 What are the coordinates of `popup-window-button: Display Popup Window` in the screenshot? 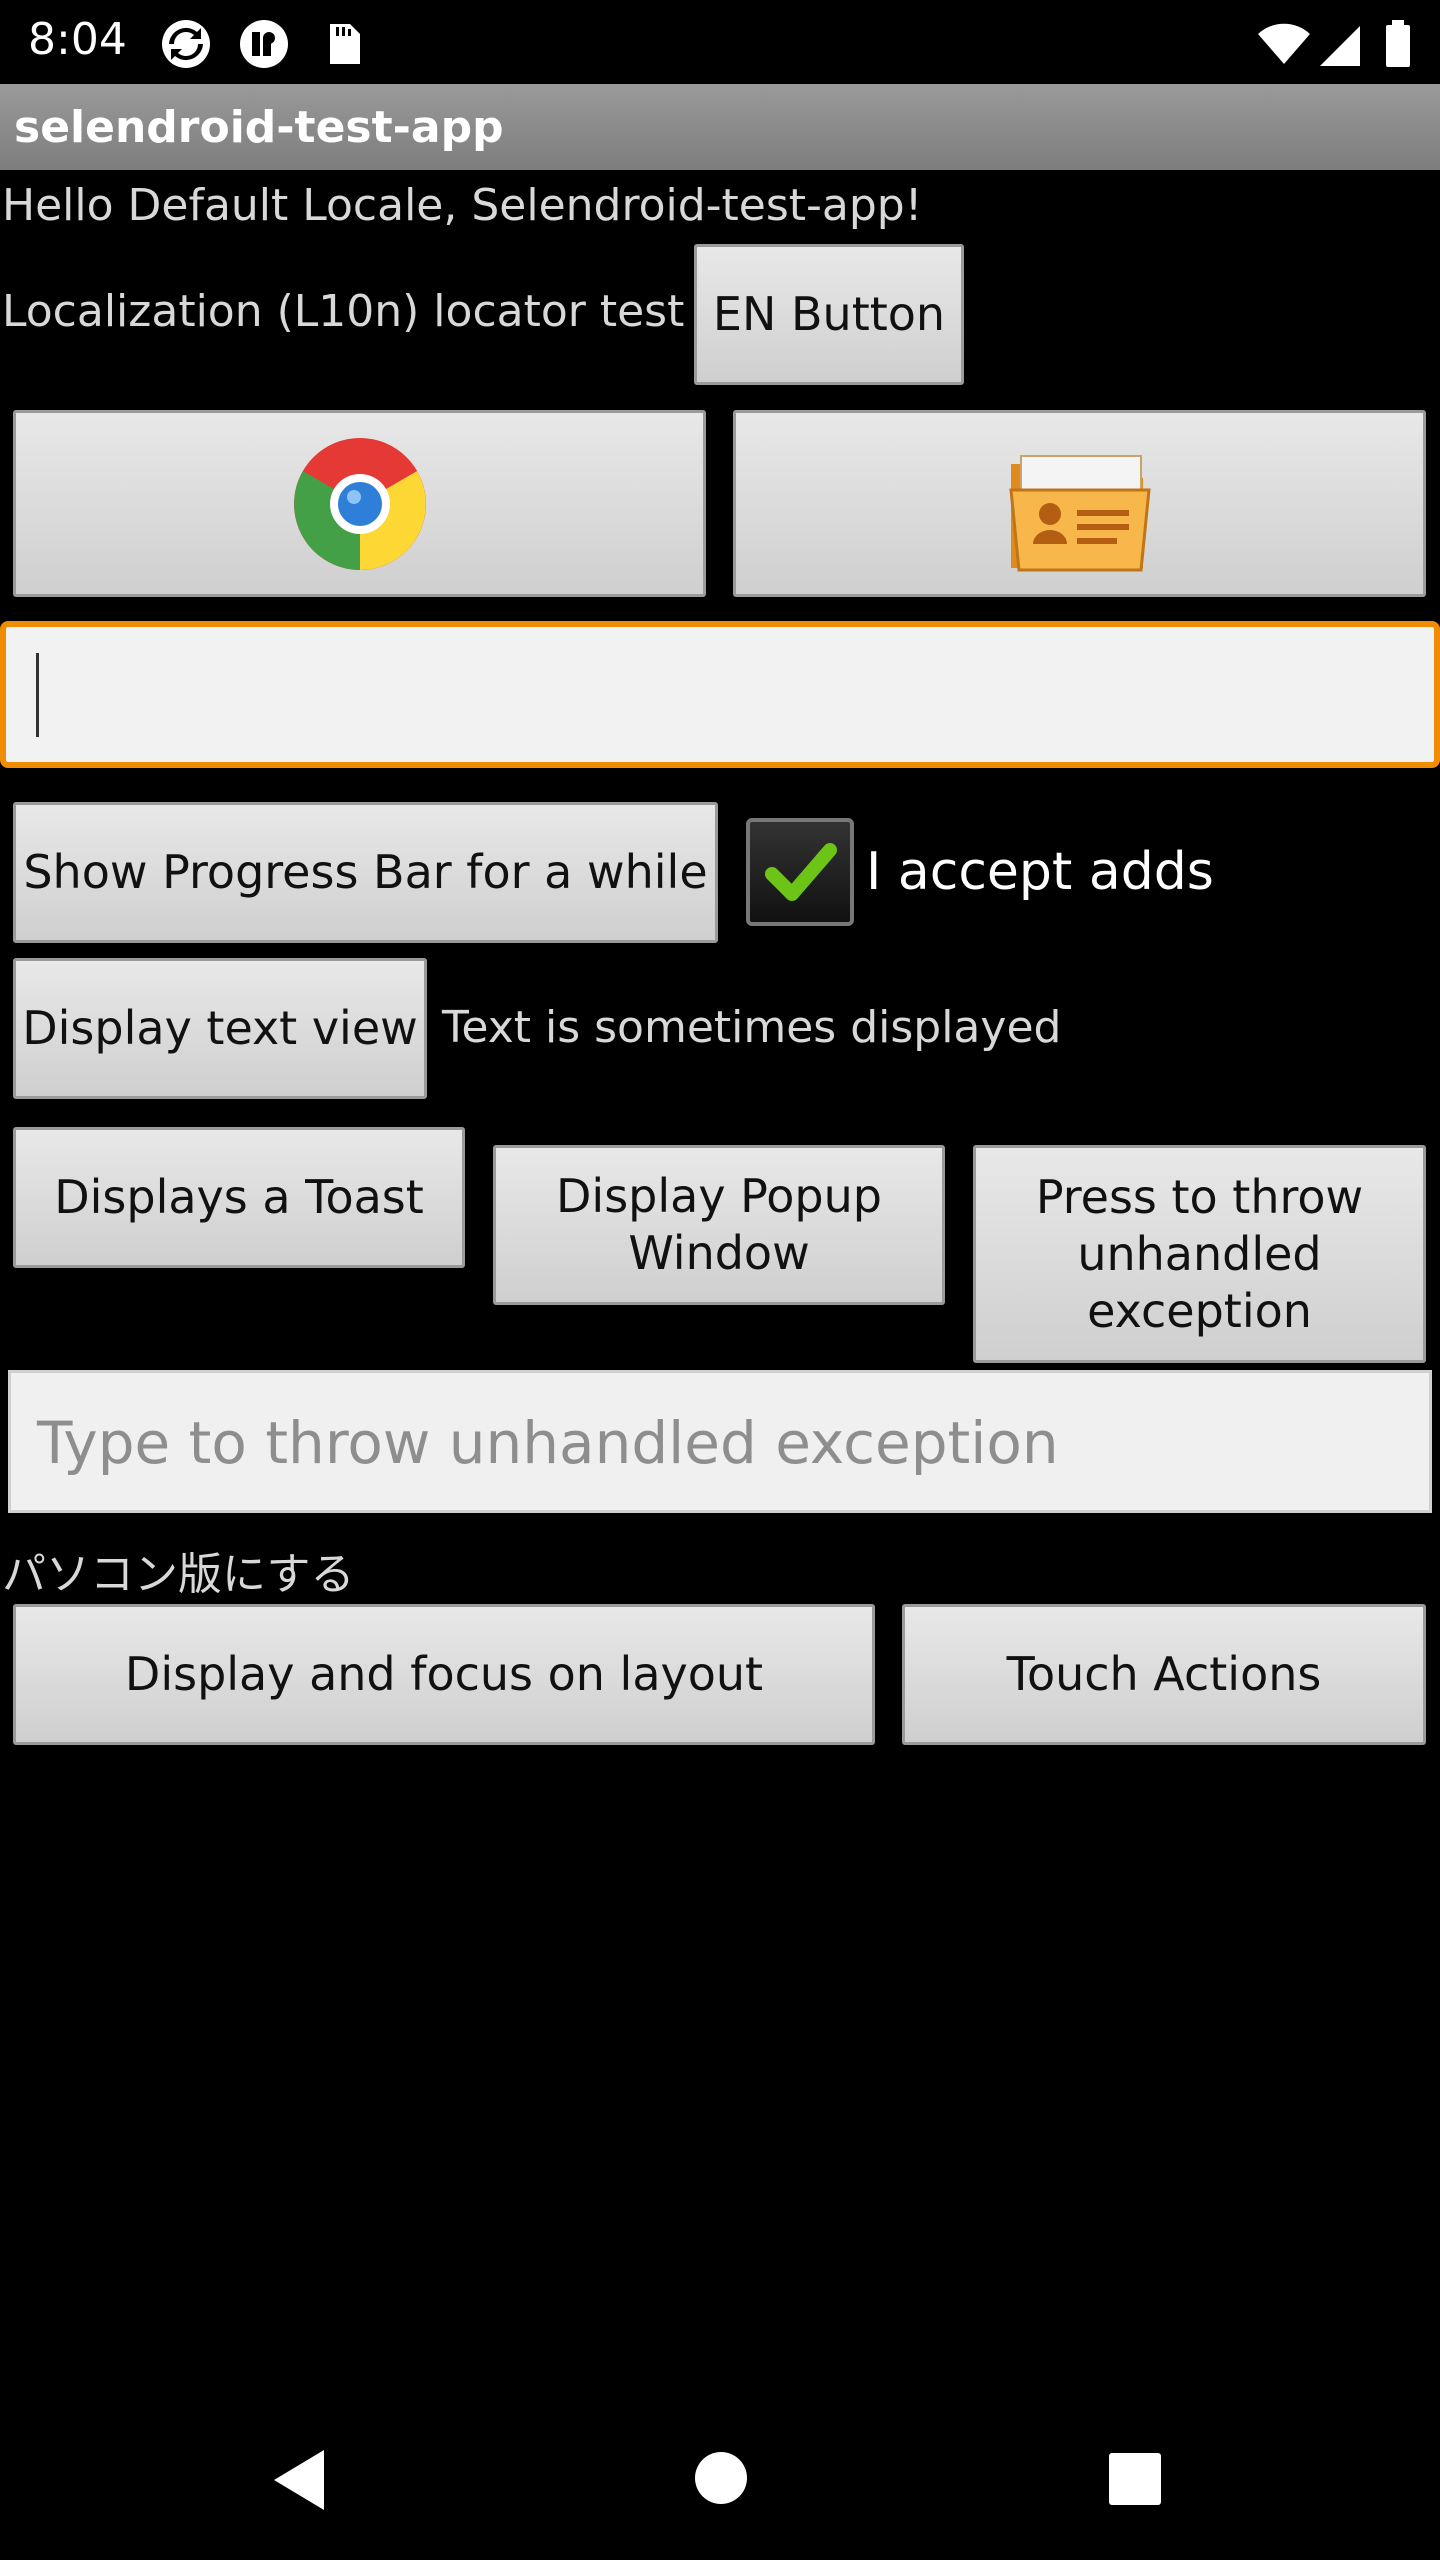 It's located at (719, 1225).